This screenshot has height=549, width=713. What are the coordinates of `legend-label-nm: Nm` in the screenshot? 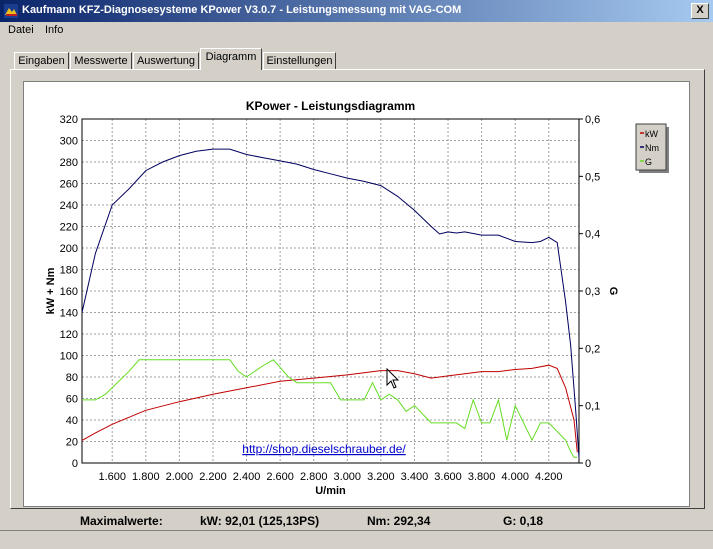 It's located at (652, 148).